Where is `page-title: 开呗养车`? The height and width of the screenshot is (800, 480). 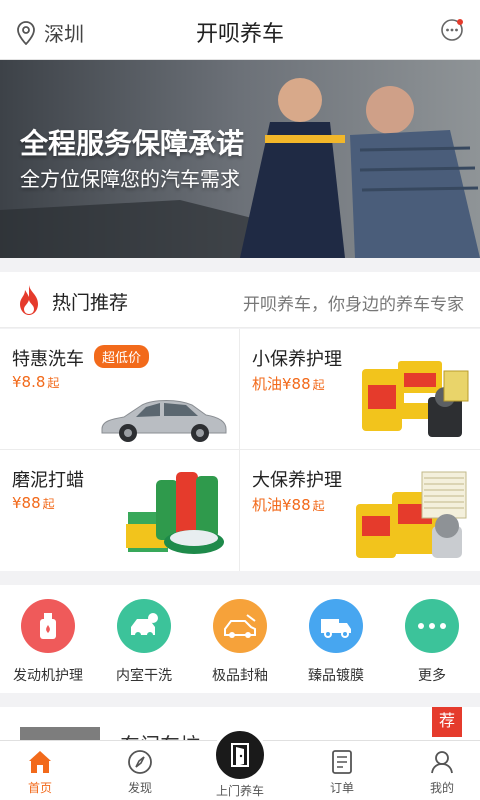
page-title: 开呗养车 is located at coordinates (239, 34).